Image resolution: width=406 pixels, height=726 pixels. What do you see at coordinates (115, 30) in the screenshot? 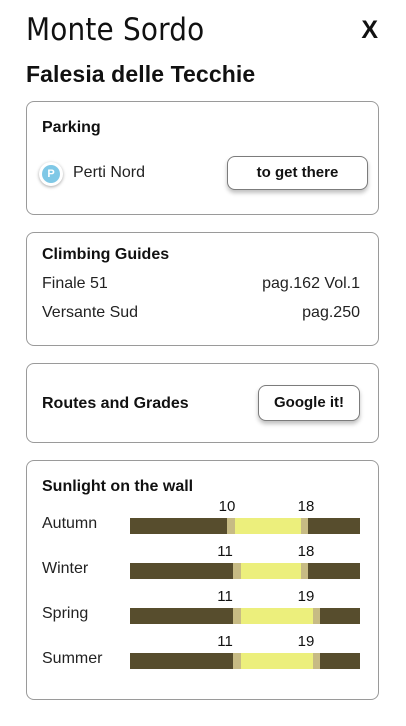
I see `crag-name: Monte Sordo` at bounding box center [115, 30].